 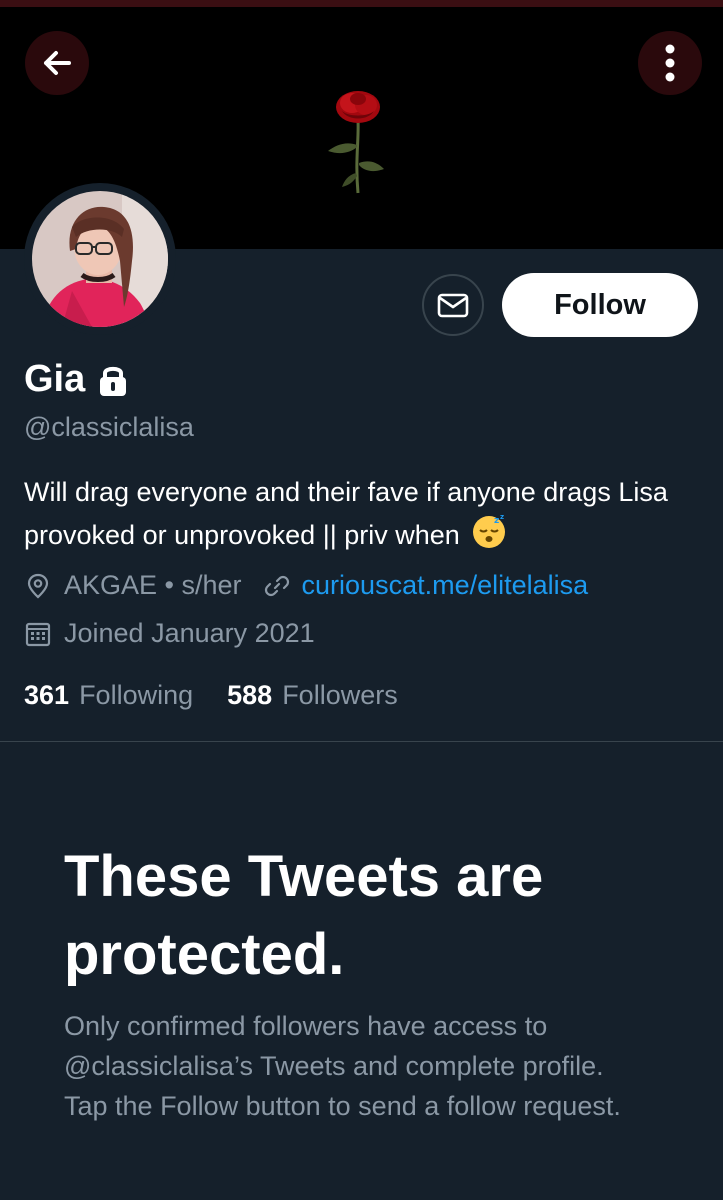 What do you see at coordinates (109, 427) in the screenshot?
I see `profile-handle: @classiclalisa` at bounding box center [109, 427].